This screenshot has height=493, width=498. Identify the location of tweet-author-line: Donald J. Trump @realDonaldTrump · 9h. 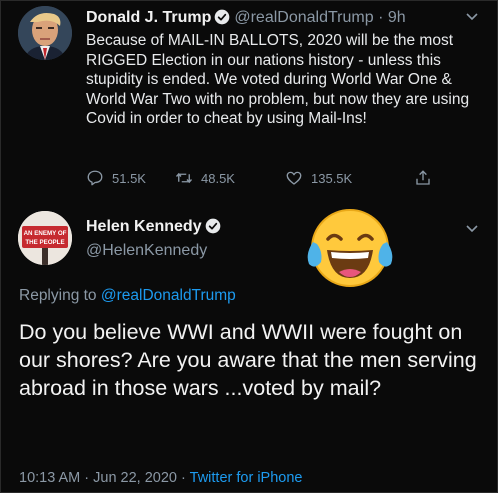
(246, 18).